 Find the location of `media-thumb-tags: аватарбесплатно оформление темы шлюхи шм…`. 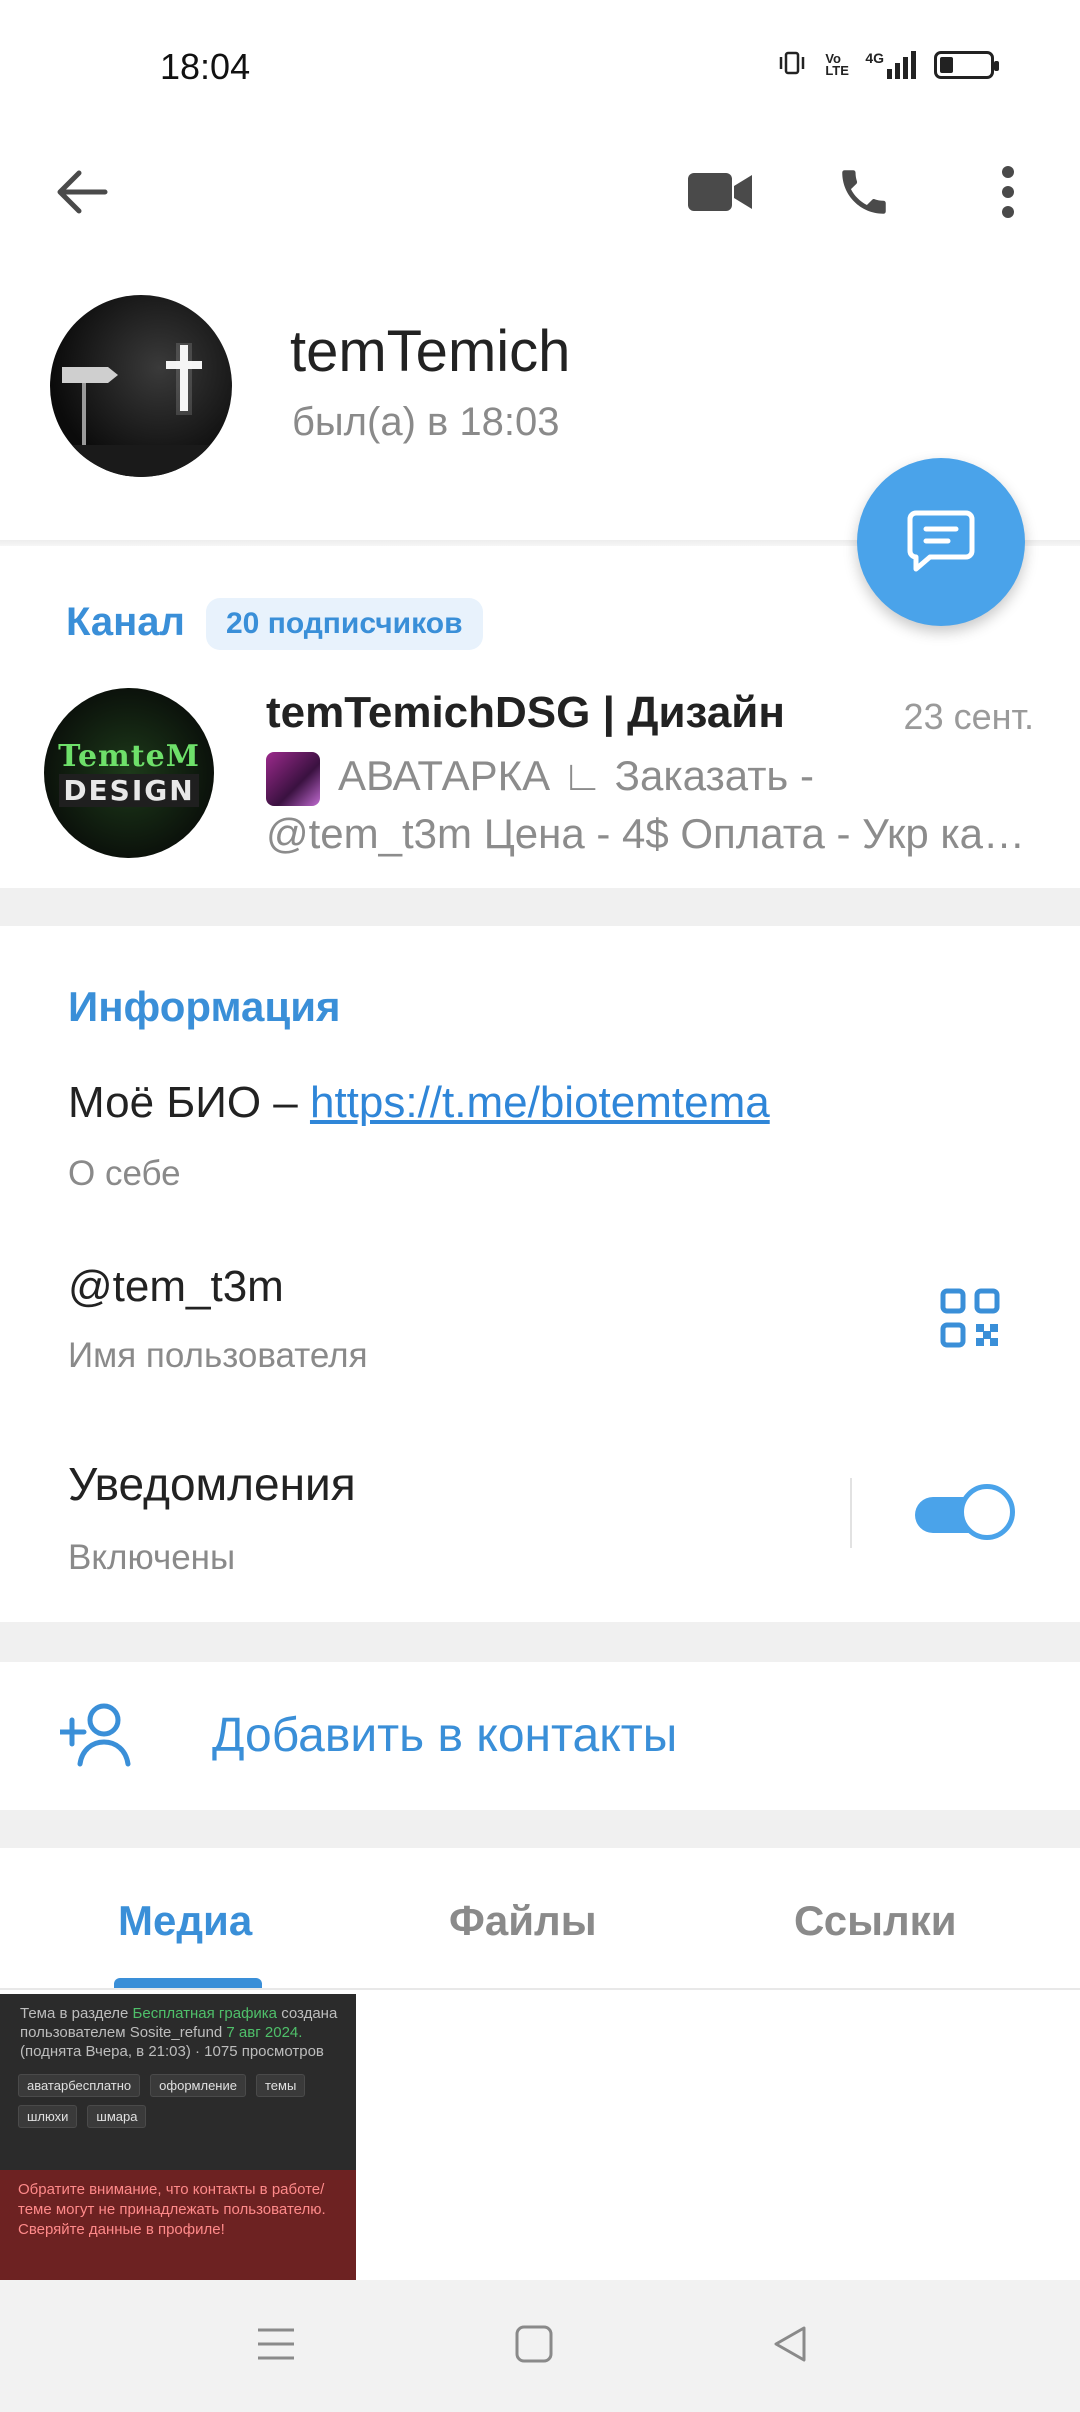

media-thumb-tags: аватарбесплатно оформление темы шлюхи шм… is located at coordinates (183, 2101).